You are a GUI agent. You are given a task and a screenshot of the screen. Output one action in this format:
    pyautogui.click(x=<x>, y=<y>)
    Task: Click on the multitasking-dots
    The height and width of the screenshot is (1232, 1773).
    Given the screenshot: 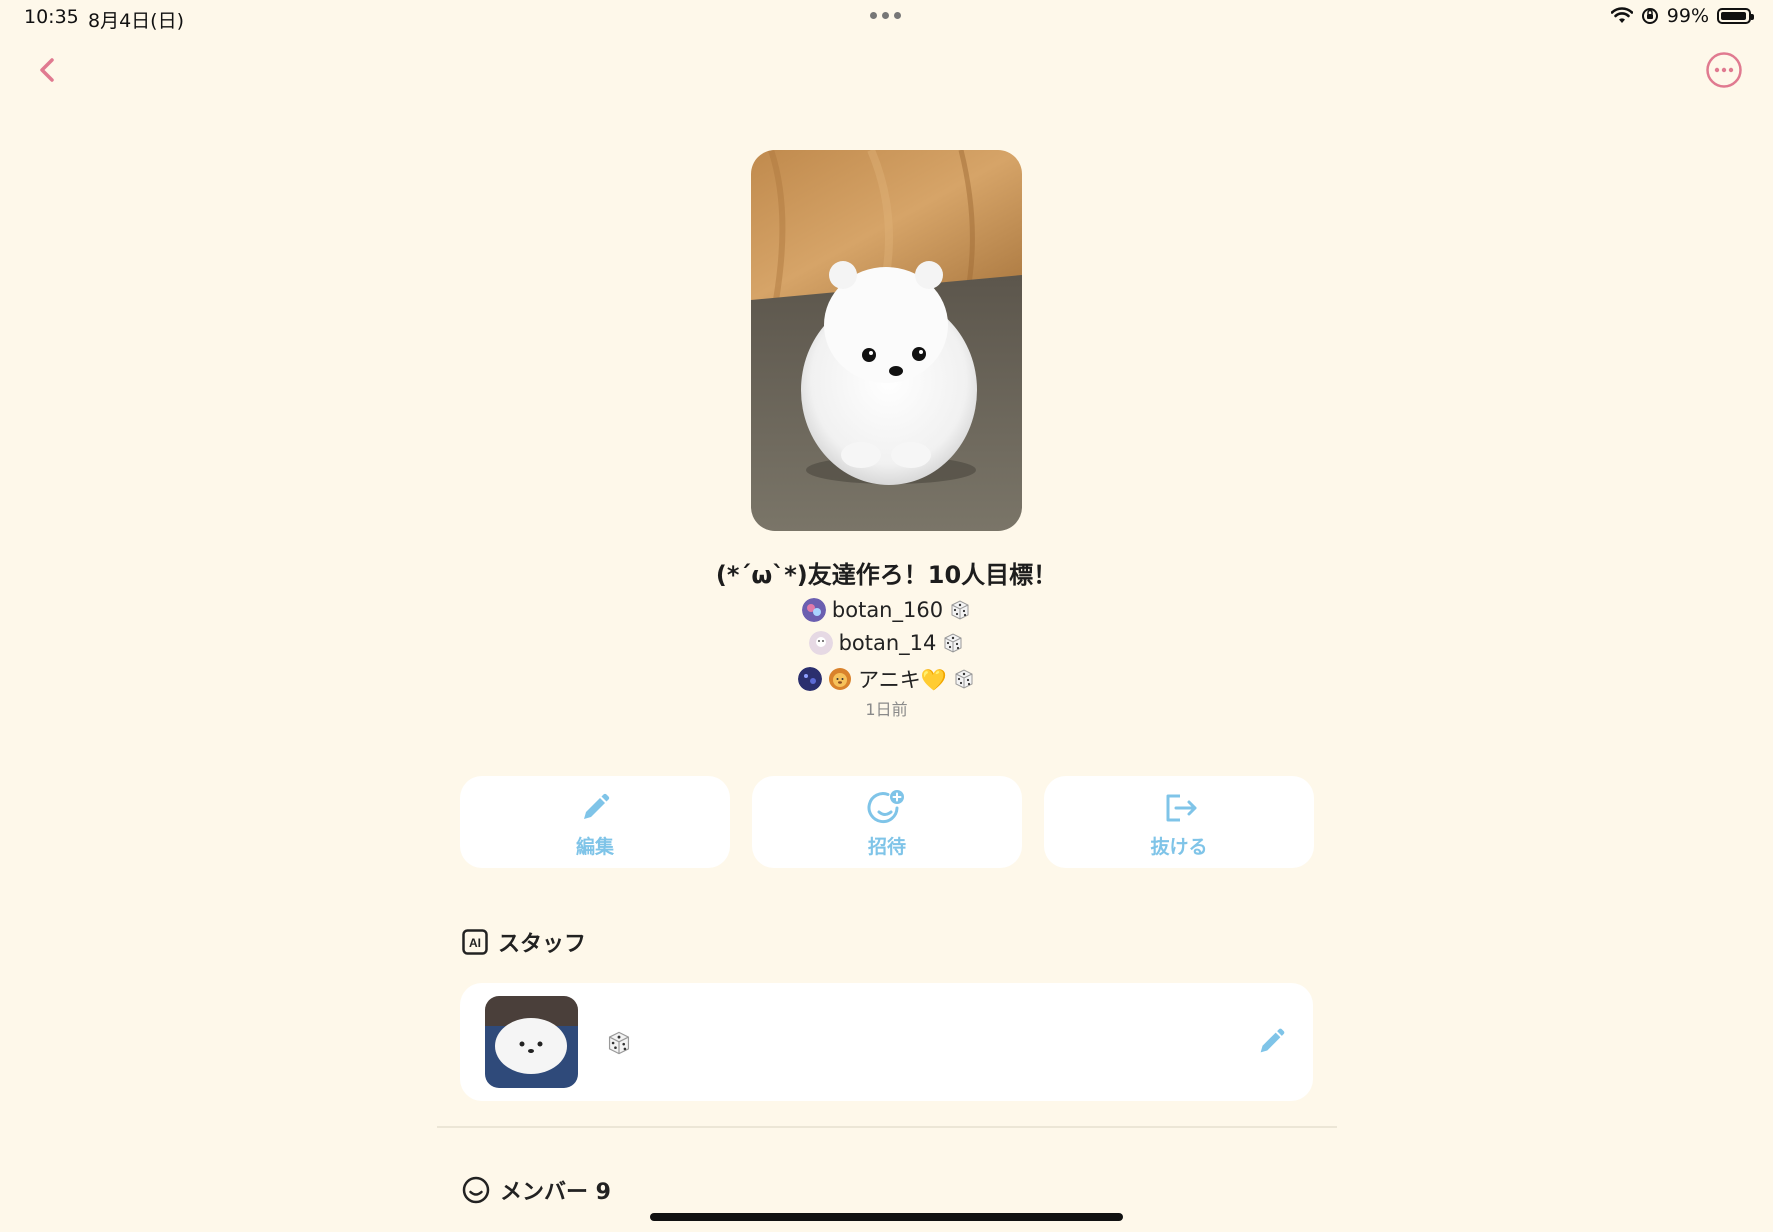 What is the action you would take?
    pyautogui.click(x=885, y=15)
    